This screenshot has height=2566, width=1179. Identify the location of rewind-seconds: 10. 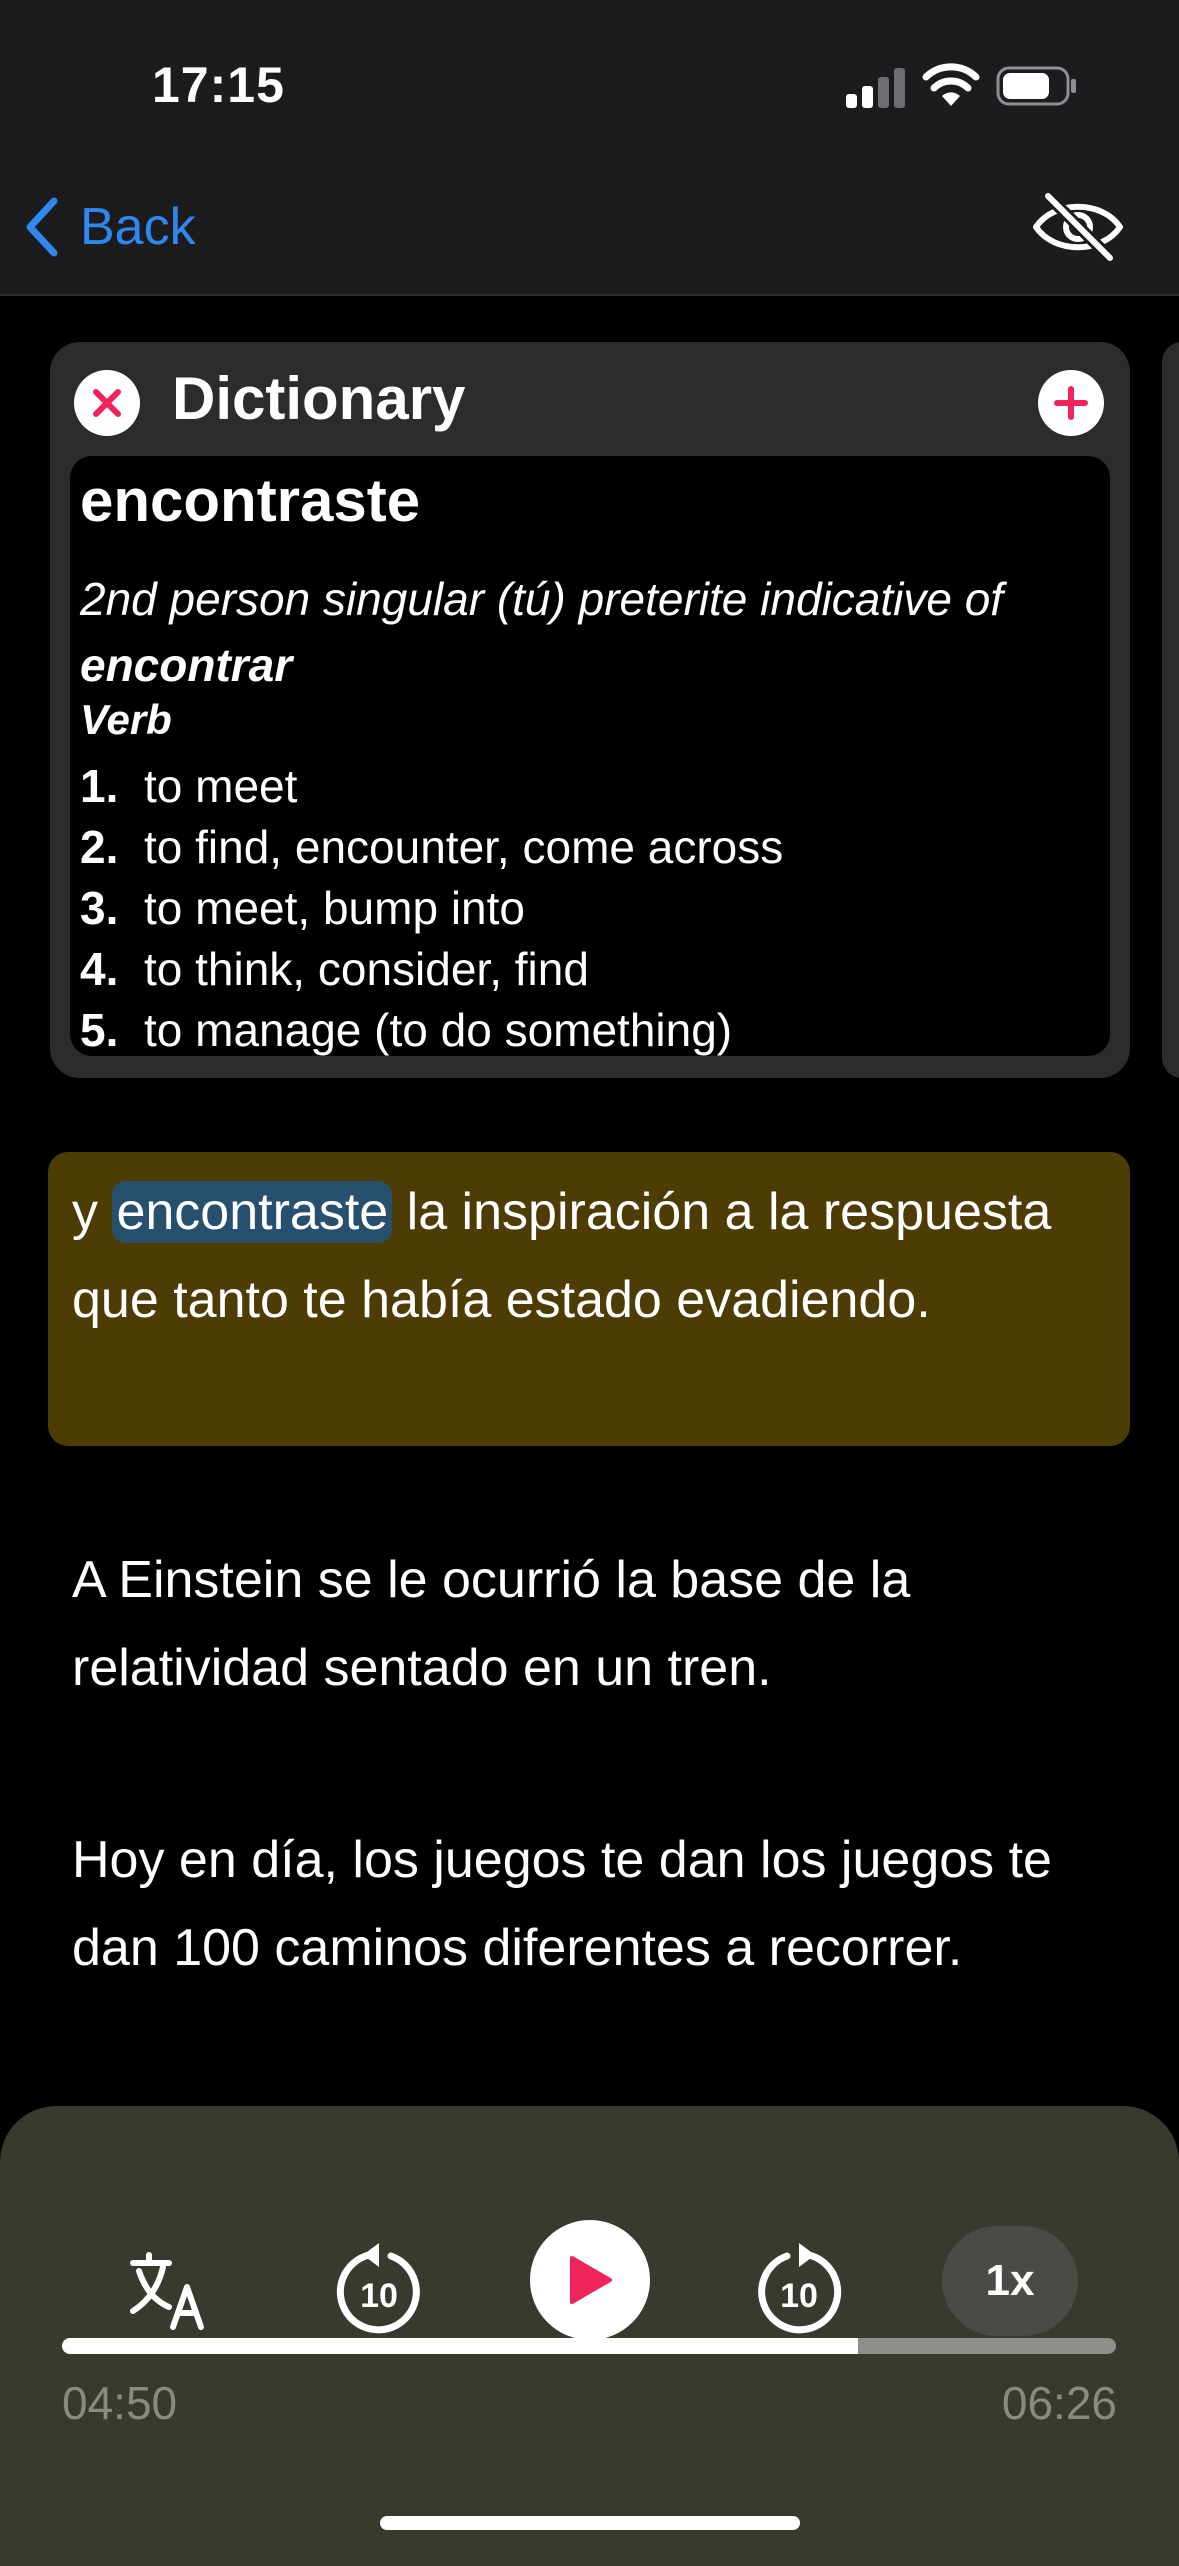
(379, 2296).